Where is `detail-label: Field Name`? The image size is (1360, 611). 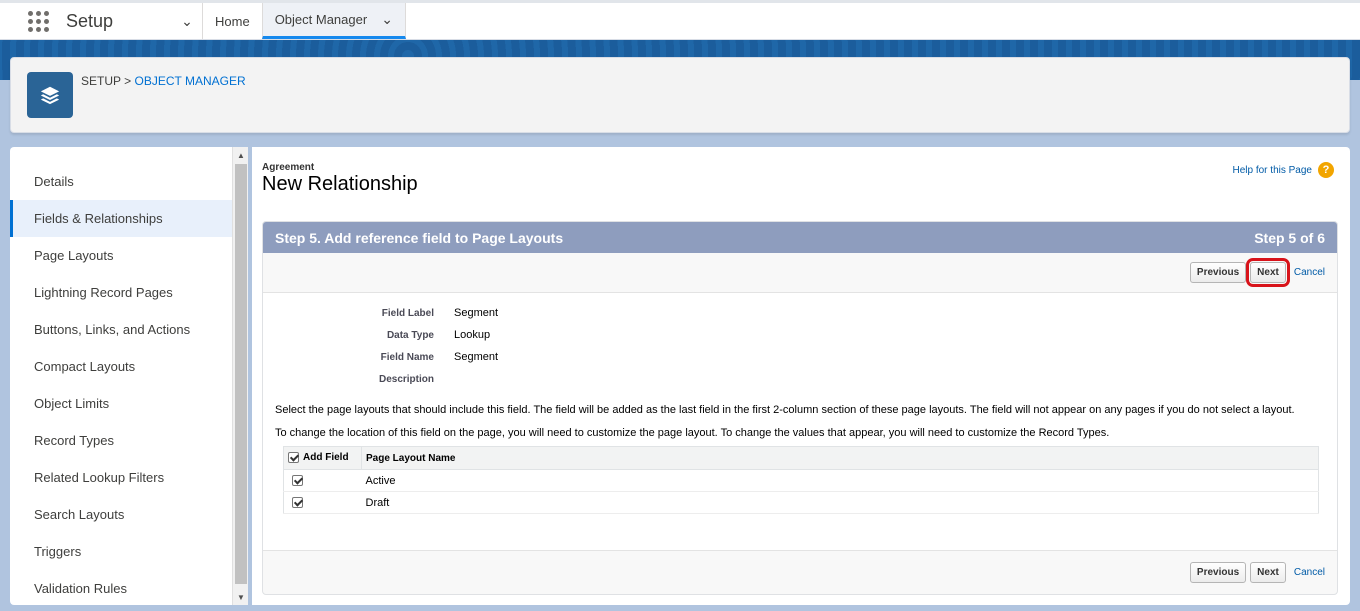 detail-label: Field Name is located at coordinates (407, 357).